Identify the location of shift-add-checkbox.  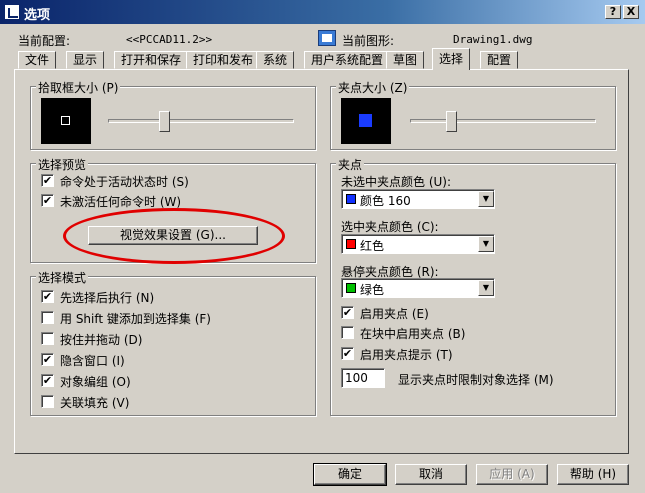
(47, 317).